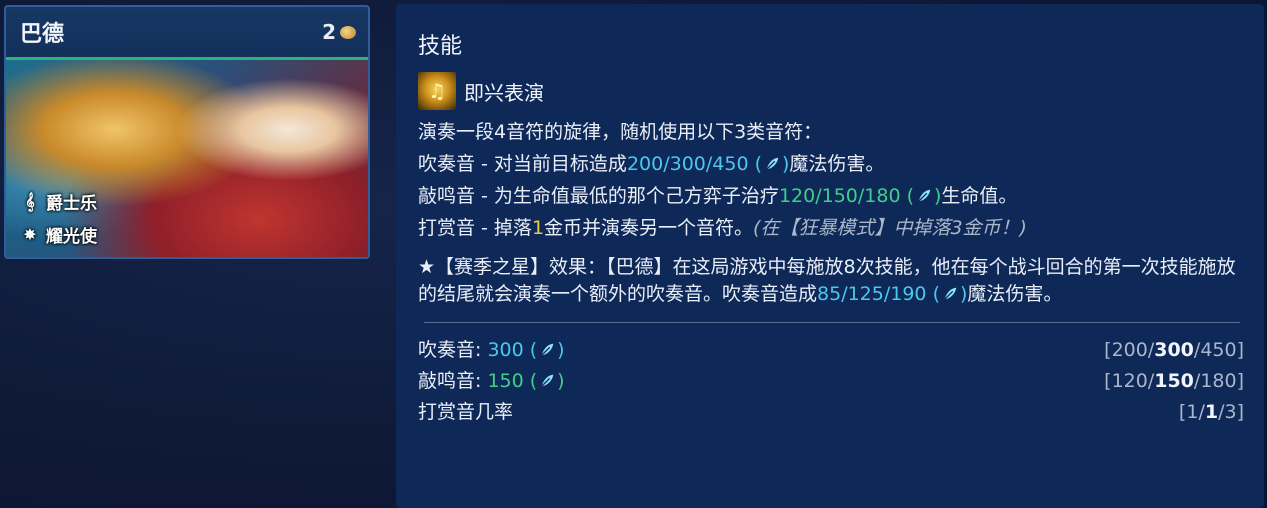 The height and width of the screenshot is (508, 1267). Describe the element at coordinates (979, 196) in the screenshot. I see `text: 生命值。` at that location.